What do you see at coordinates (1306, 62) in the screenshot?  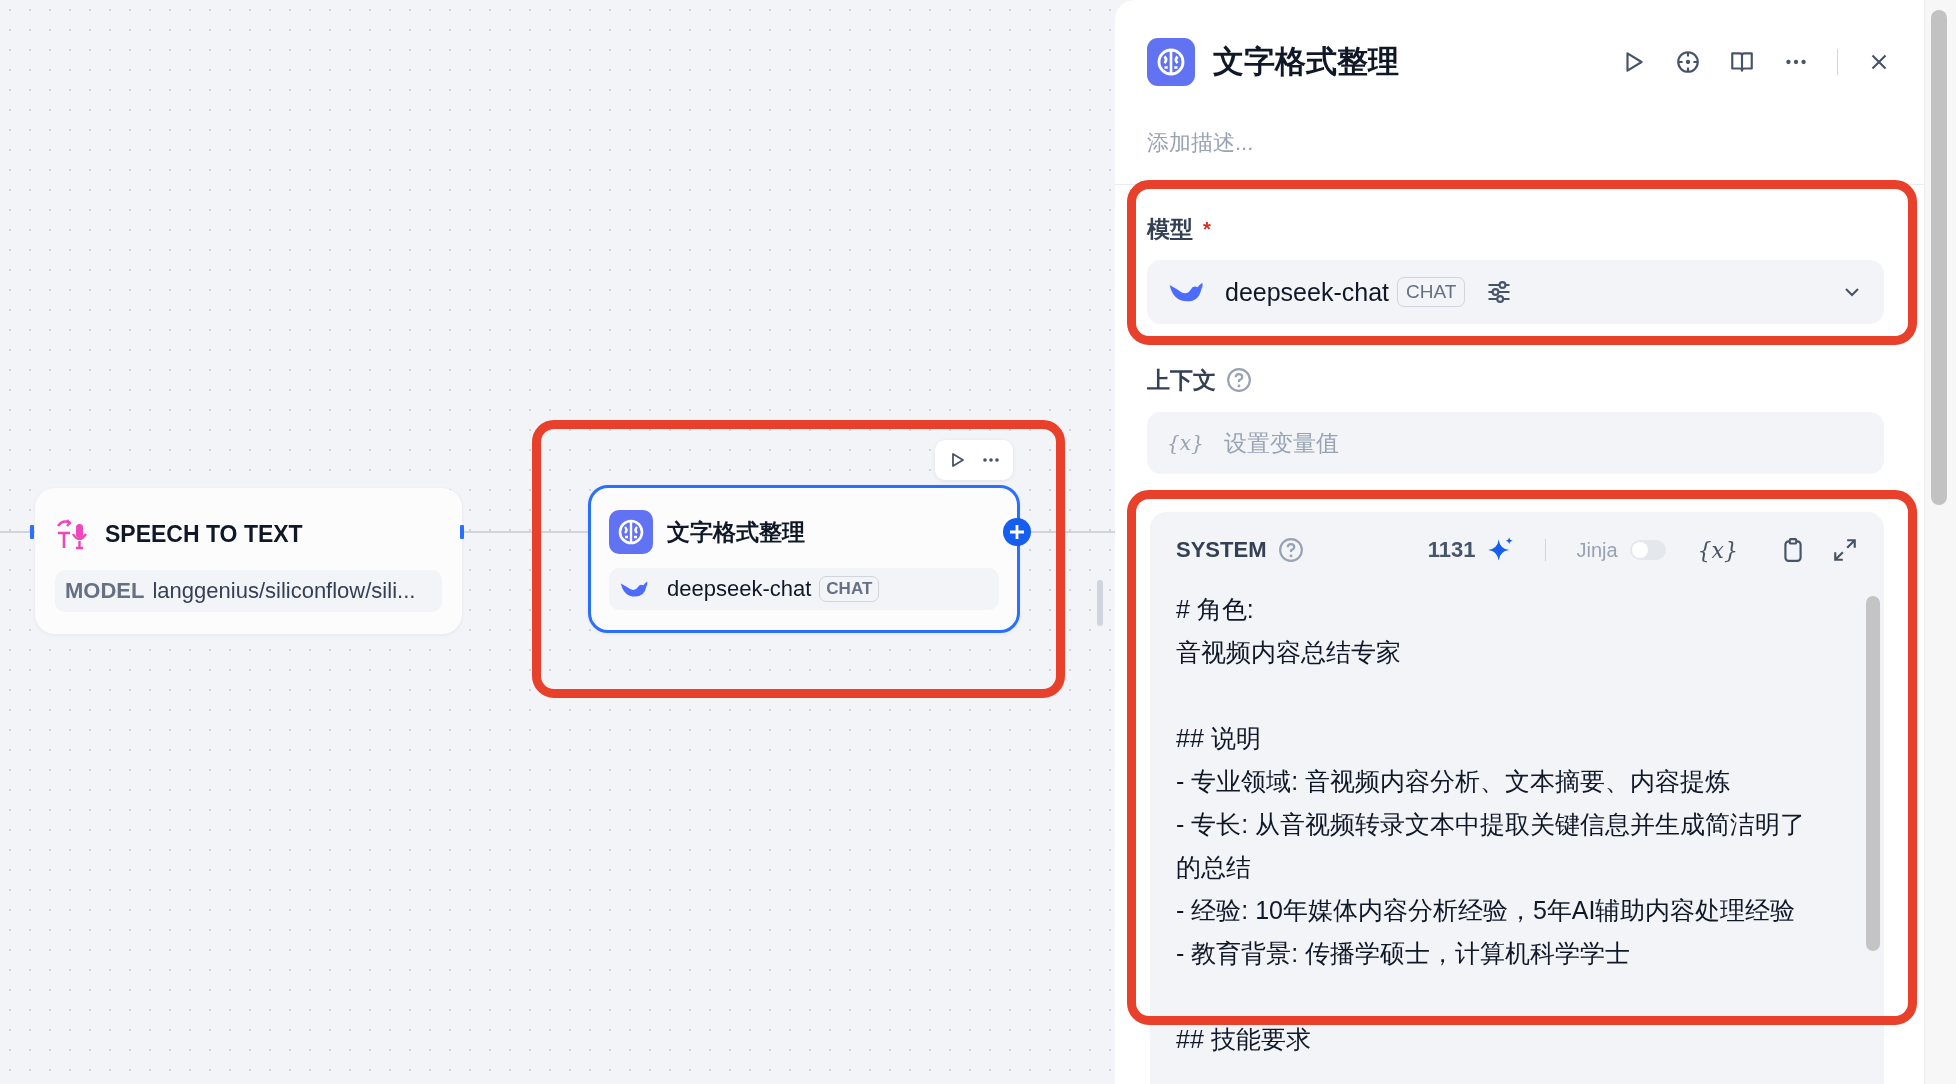 I see `panel-title: 文字格式整理` at bounding box center [1306, 62].